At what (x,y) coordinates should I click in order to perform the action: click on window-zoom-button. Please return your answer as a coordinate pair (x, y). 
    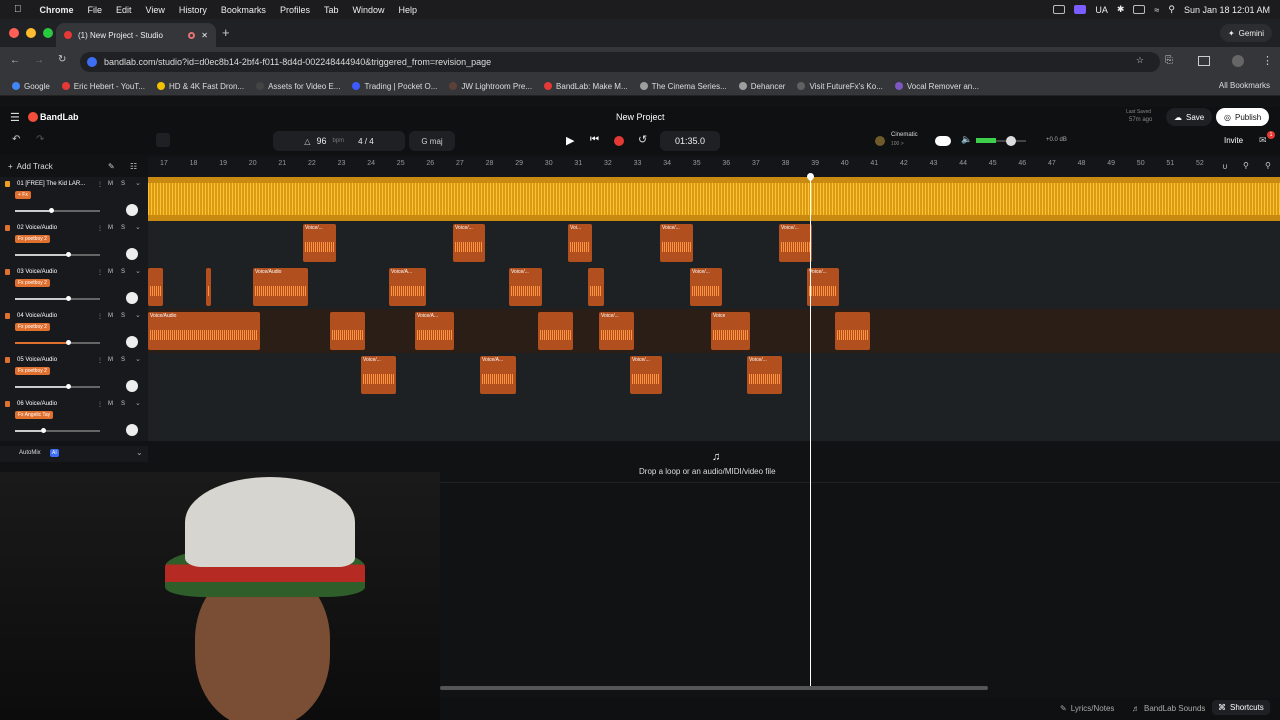
    Looking at the image, I should click on (48, 33).